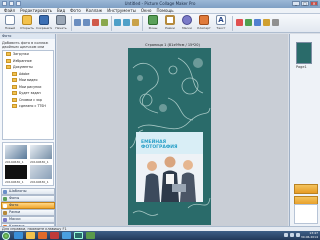  What do you see at coordinates (314, 3) in the screenshot?
I see `close-button: ×` at bounding box center [314, 3].